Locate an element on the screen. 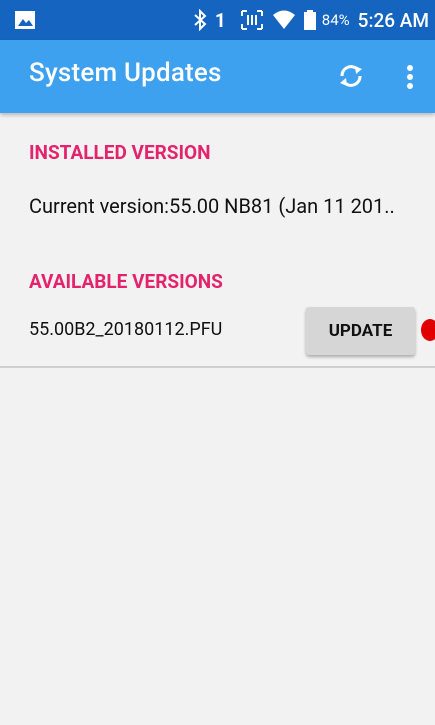 The width and height of the screenshot is (435, 725). image-notification-icon is located at coordinates (25, 20).